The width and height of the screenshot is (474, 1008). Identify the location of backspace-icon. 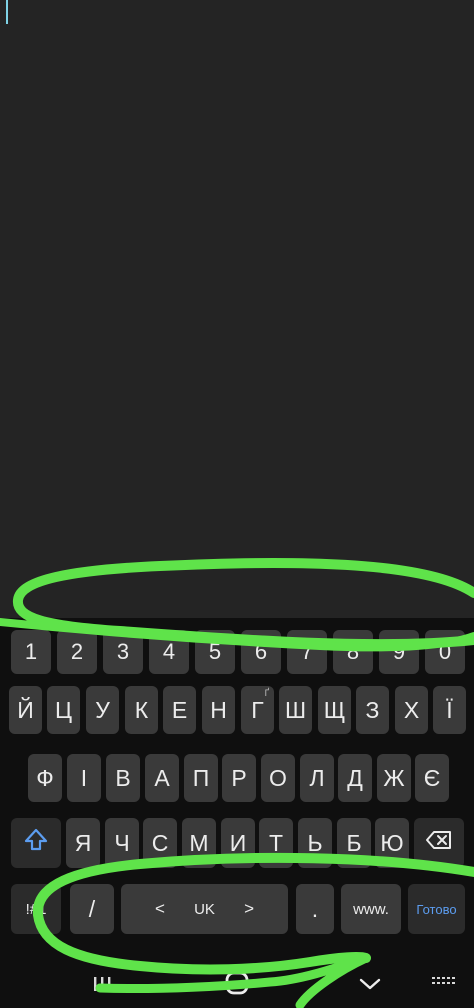
(439, 843).